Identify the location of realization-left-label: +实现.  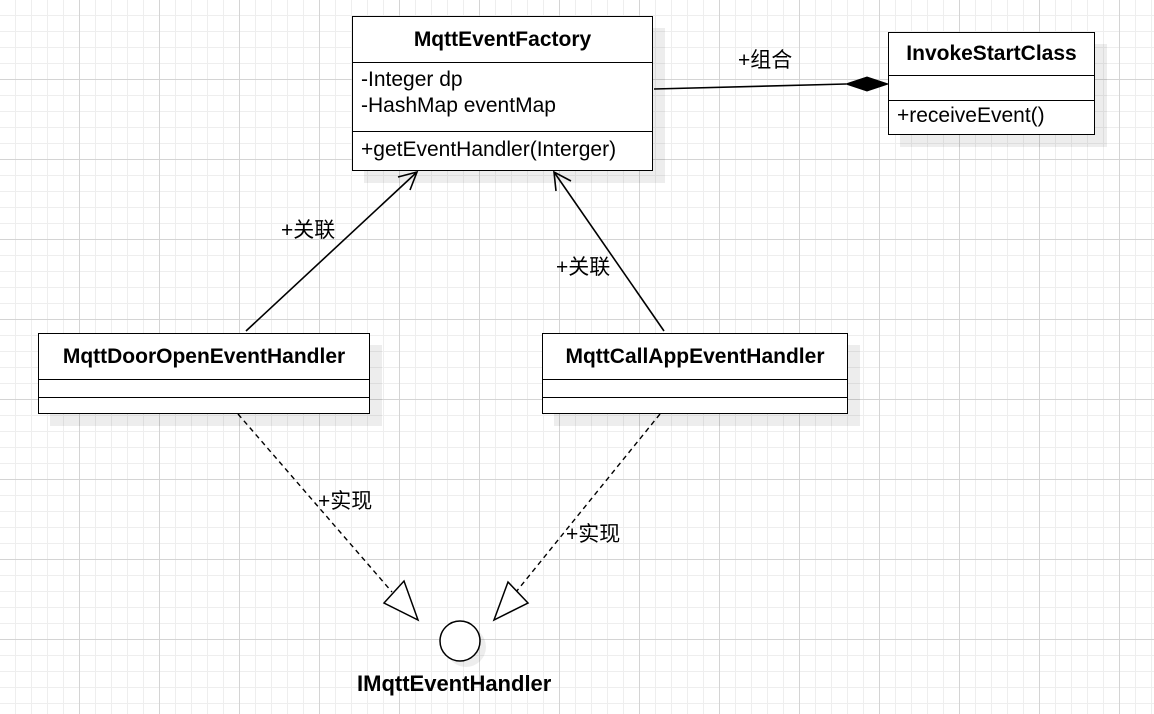
(345, 501).